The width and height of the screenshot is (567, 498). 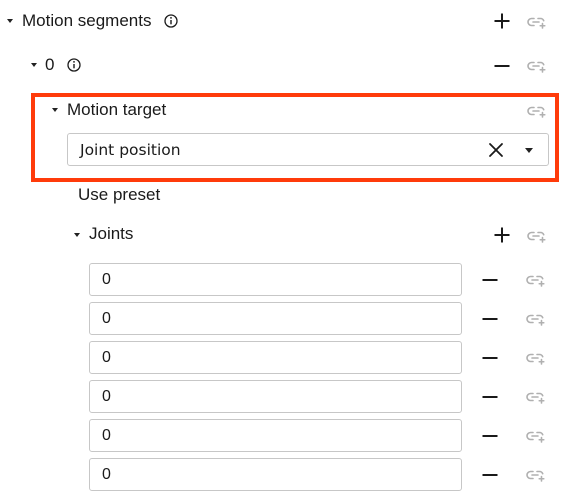 What do you see at coordinates (283, 21) in the screenshot?
I see `motion-segments-row: Motion segments` at bounding box center [283, 21].